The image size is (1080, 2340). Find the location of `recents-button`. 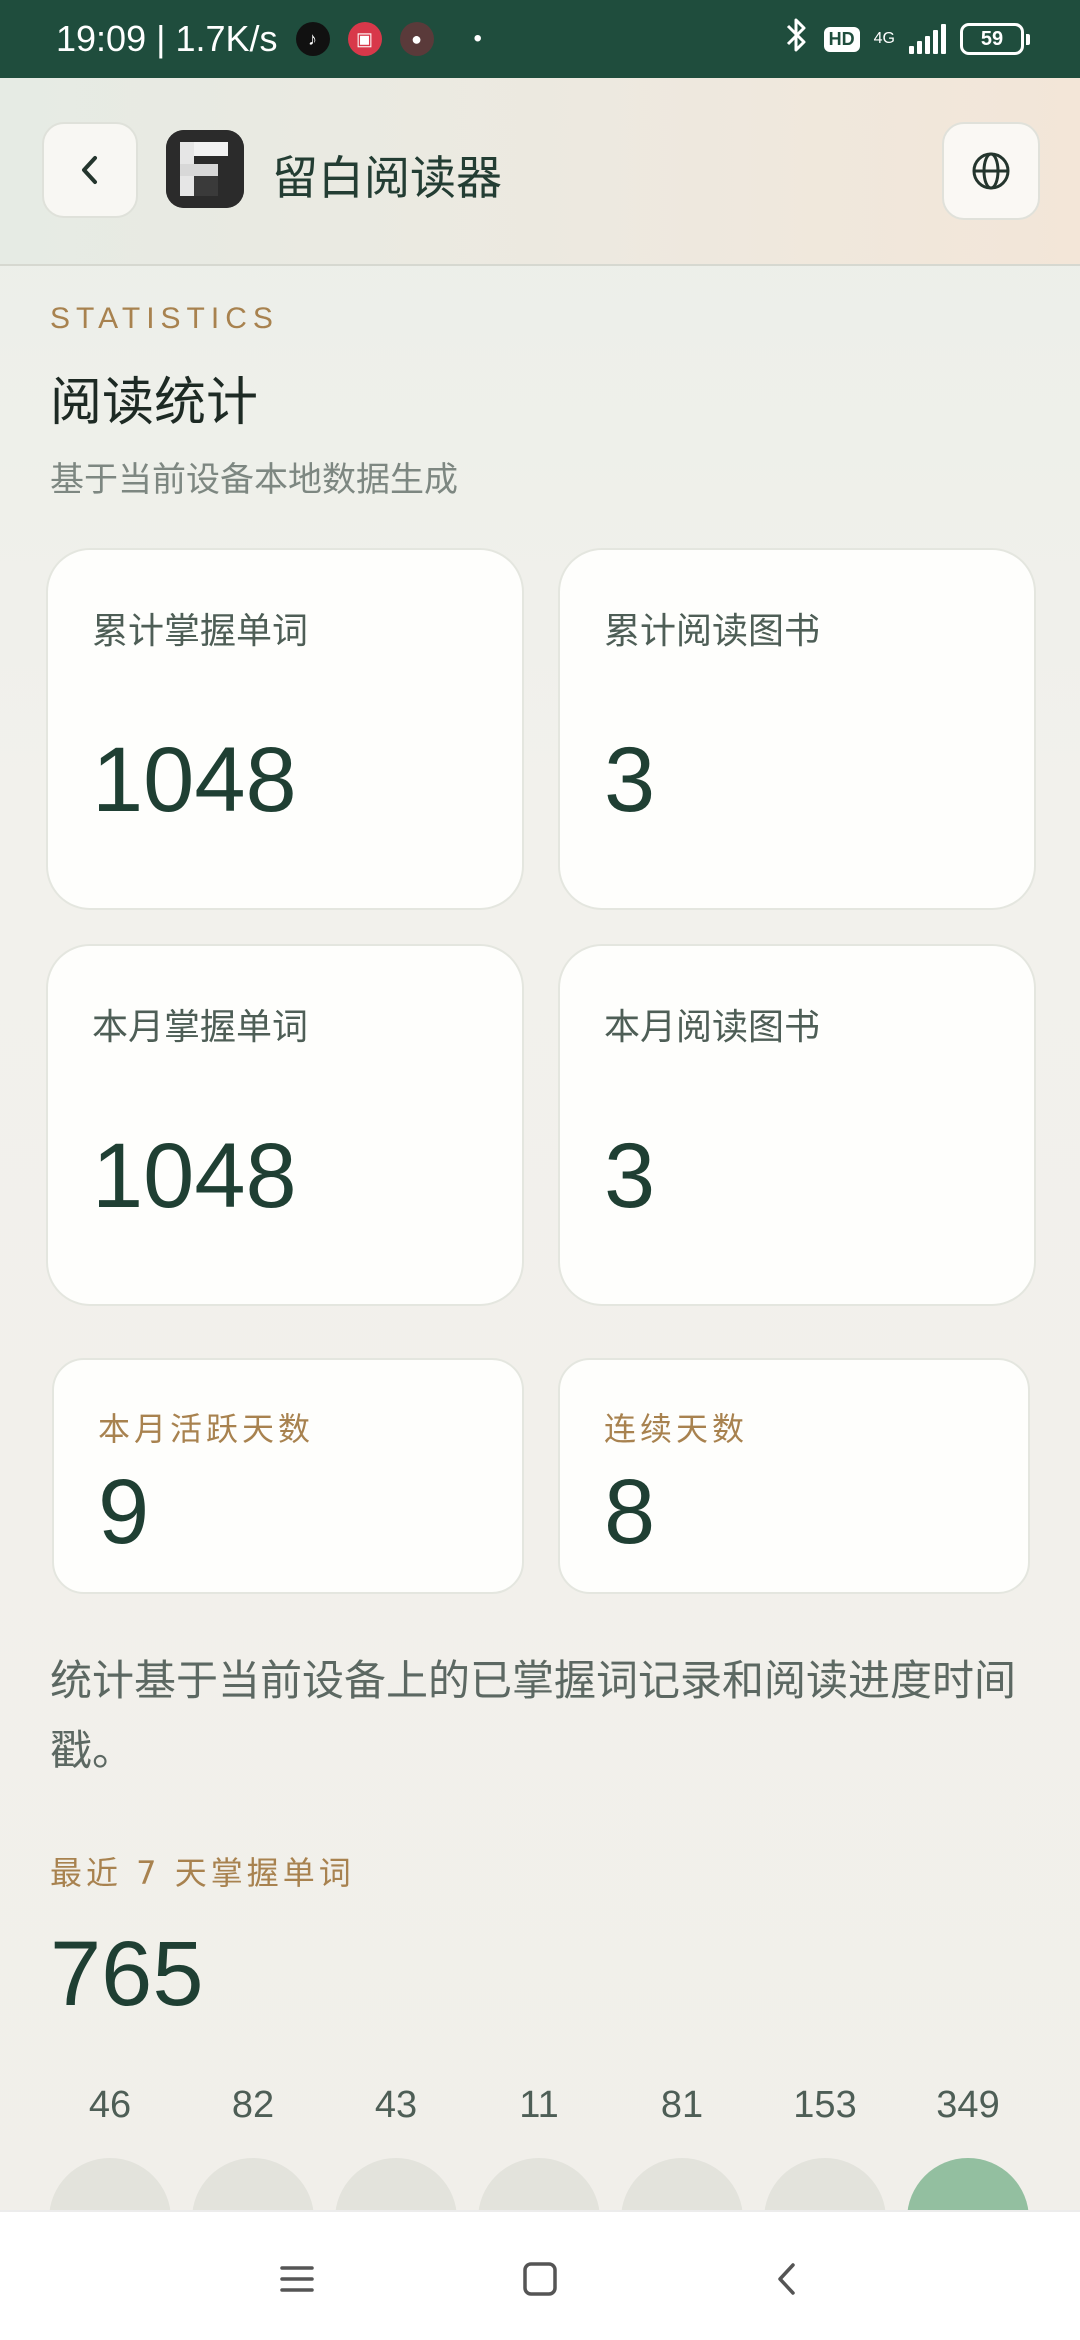

recents-button is located at coordinates (297, 2279).